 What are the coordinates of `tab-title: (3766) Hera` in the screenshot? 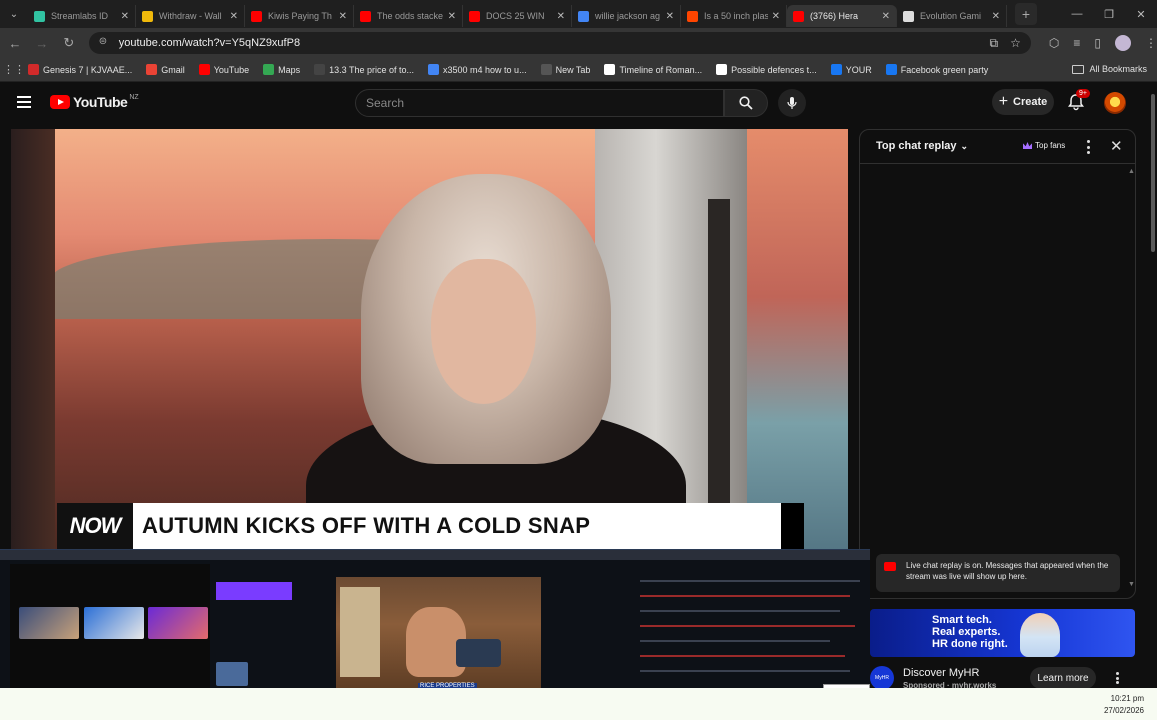 It's located at (834, 16).